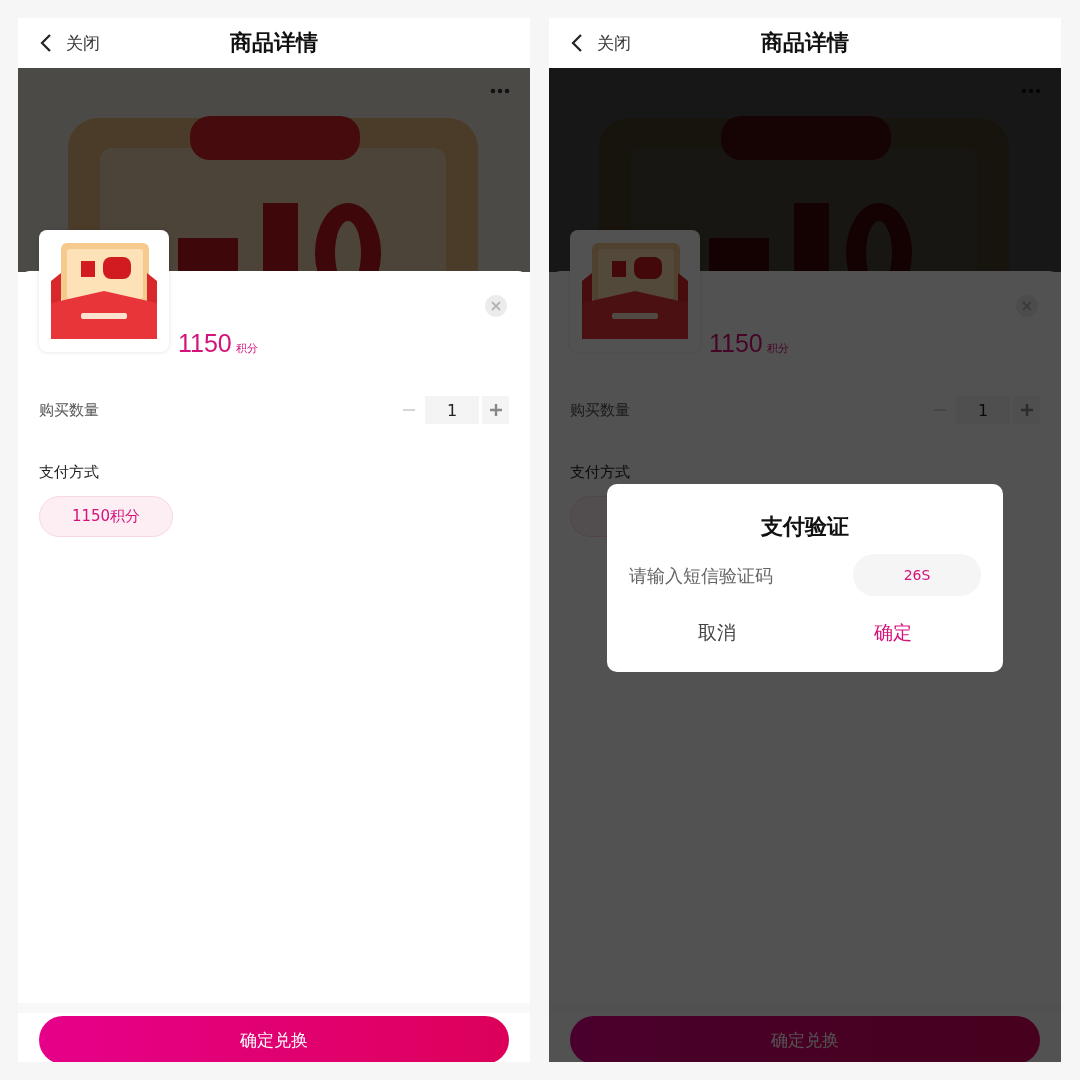 This screenshot has height=1080, width=1080. What do you see at coordinates (917, 575) in the screenshot?
I see `countdown-button: 26S` at bounding box center [917, 575].